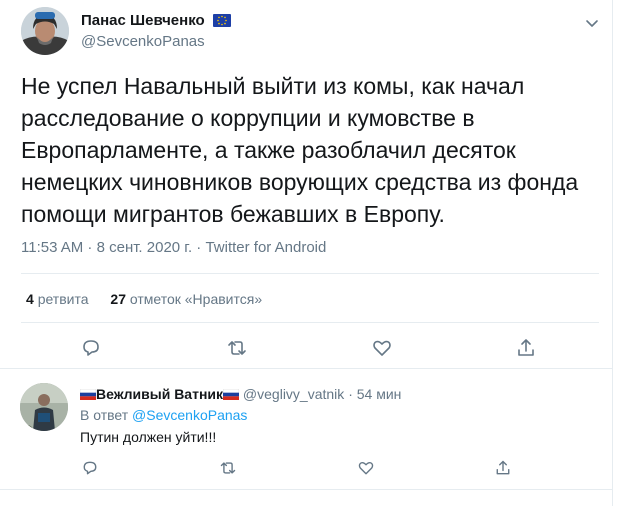  Describe the element at coordinates (248, 118) in the screenshot. I see `tweet-text-line: расследование о коррупции и кумовстве в` at that location.